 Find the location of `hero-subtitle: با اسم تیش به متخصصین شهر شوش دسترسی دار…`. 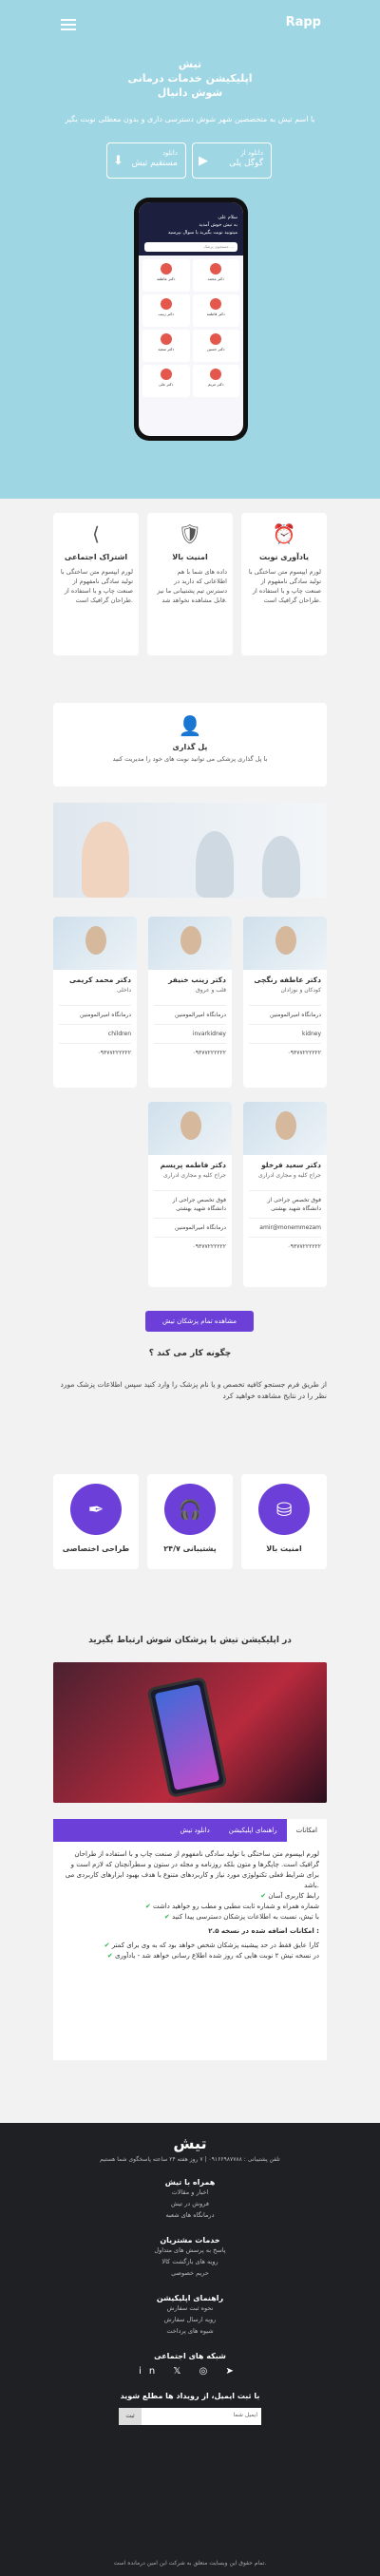

hero-subtitle: با اسم تیش به متخصصین شهر شوش دسترسی دار… is located at coordinates (190, 119).